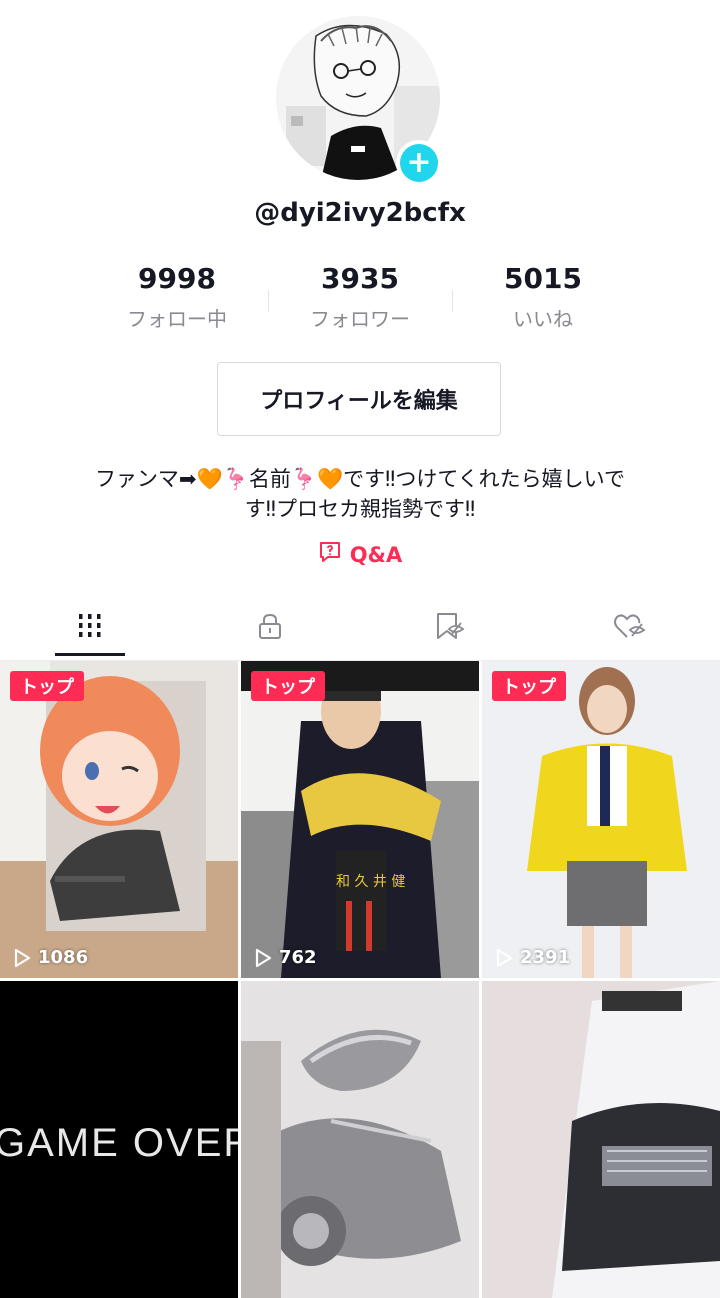  I want to click on thumbnail-image: 和 久 井 健, so click(360, 819).